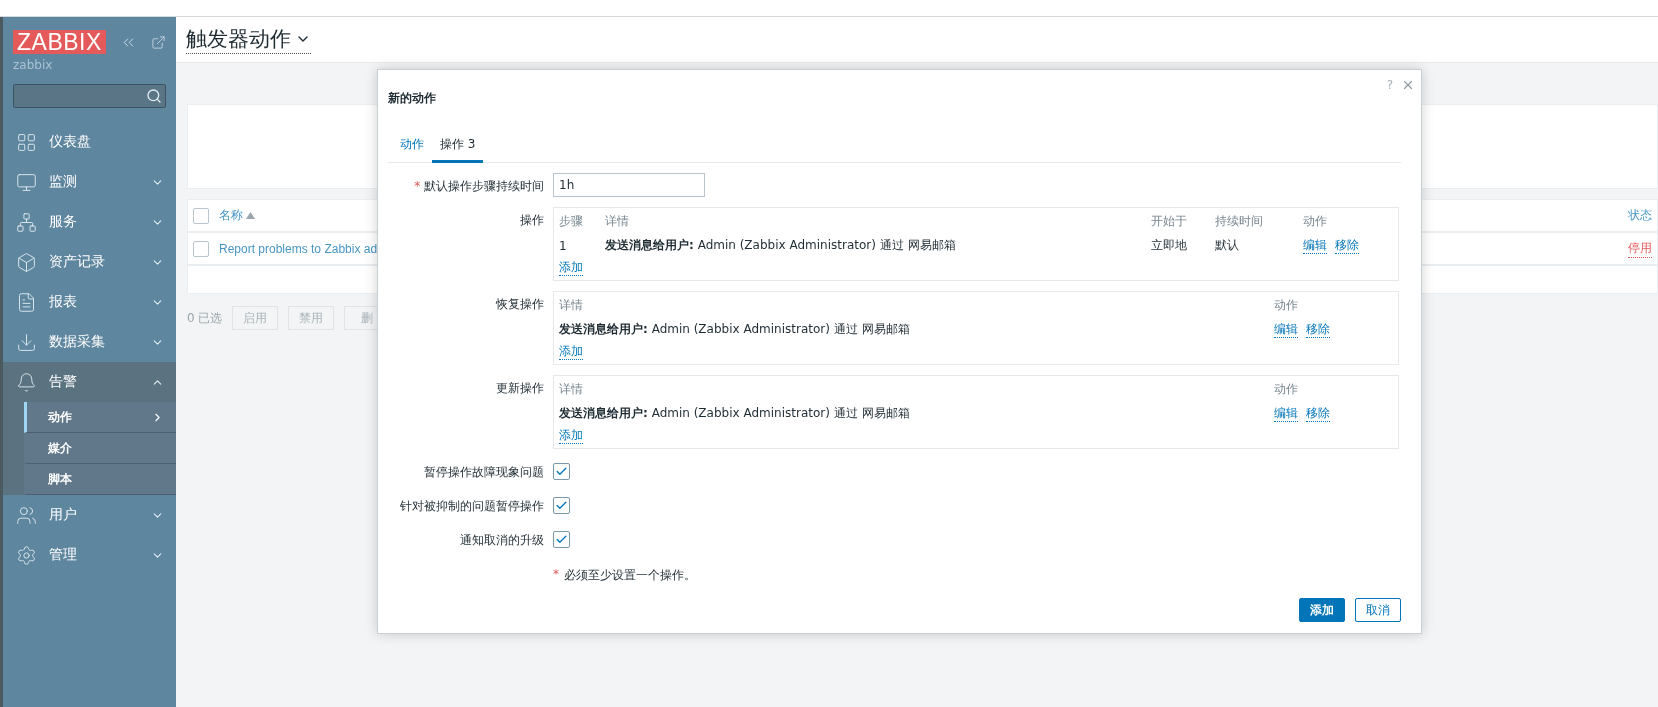 This screenshot has height=707, width=1658. I want to click on option-label: 暂停操作故障现象问题, so click(483, 472).